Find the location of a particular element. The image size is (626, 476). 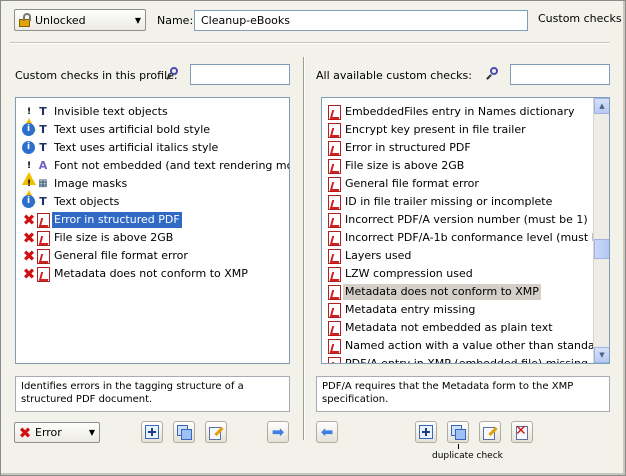

list-item-label: Metadata entry missing is located at coordinates (410, 309).